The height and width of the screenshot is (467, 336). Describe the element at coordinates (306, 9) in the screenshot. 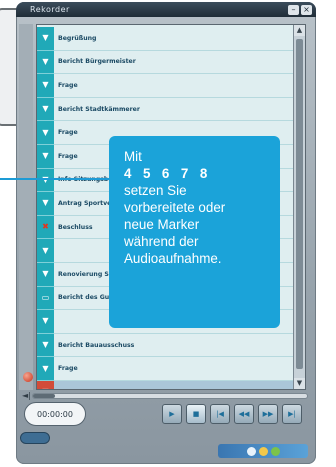

I see `close-button: ×` at that location.